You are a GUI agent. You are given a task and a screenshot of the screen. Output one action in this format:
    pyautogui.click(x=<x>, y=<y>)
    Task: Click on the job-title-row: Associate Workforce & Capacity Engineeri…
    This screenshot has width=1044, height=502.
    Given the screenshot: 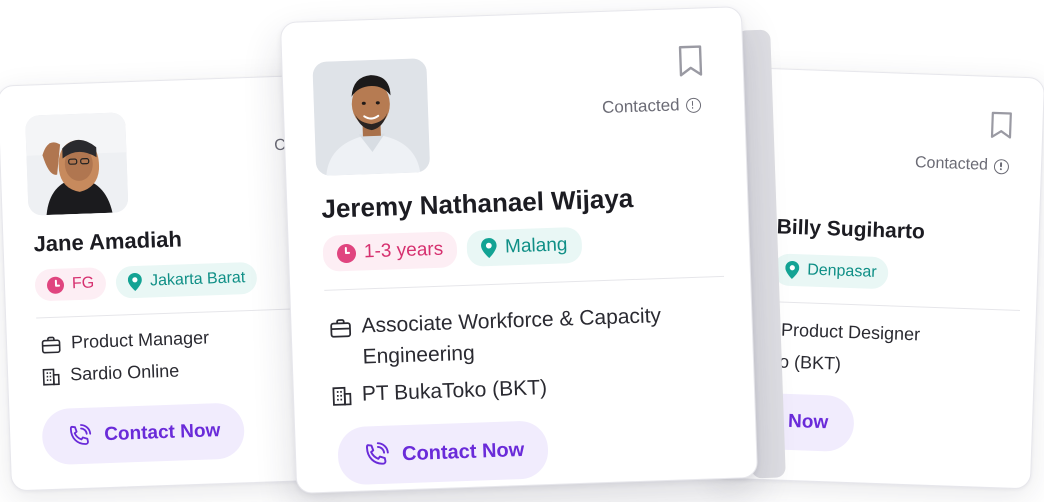 What is the action you would take?
    pyautogui.click(x=496, y=337)
    